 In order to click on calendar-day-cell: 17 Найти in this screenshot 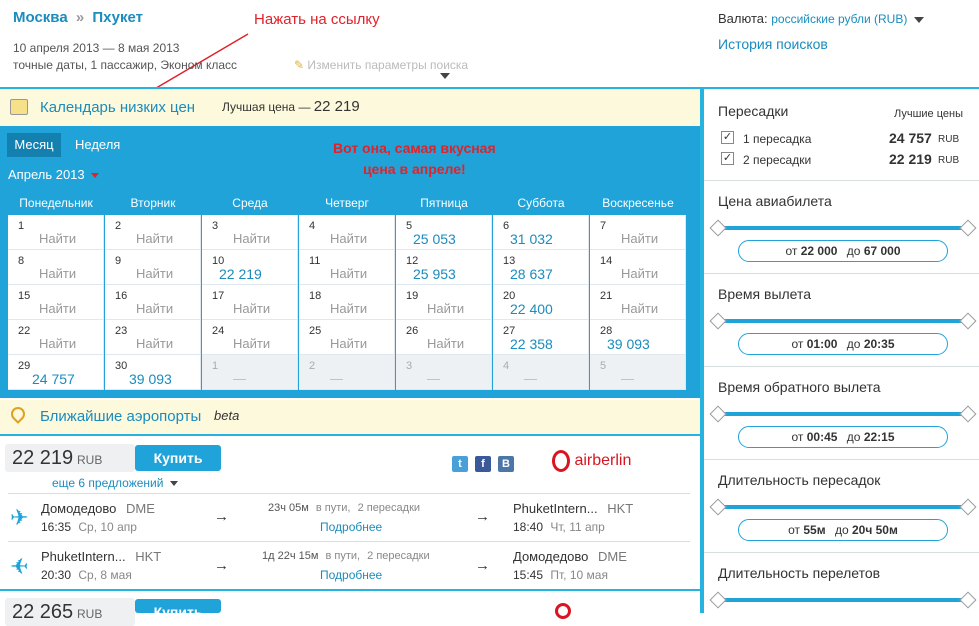, I will do `click(250, 302)`.